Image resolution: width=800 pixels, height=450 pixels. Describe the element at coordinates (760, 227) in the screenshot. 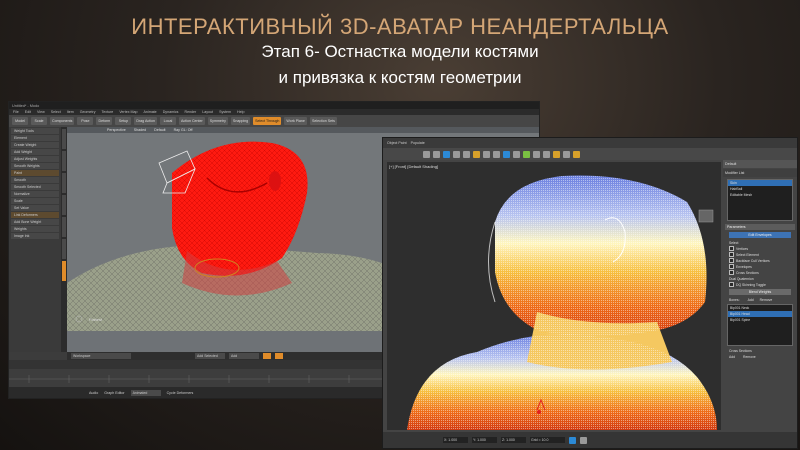

I see `parameters-rollout: Parameters` at that location.